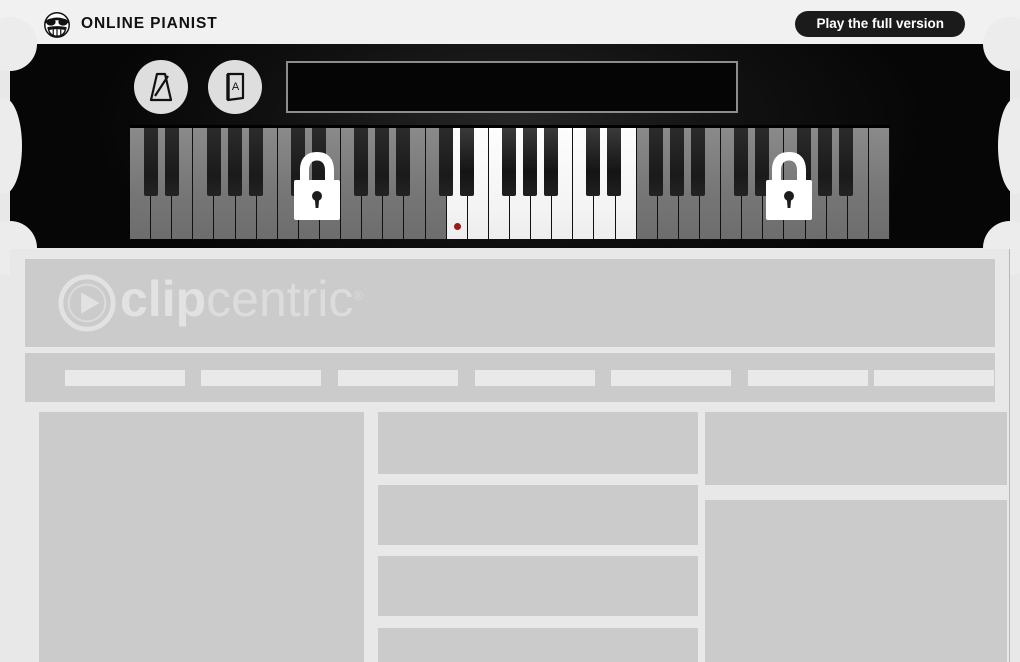  What do you see at coordinates (201, 537) in the screenshot?
I see `skeleton-main-image` at bounding box center [201, 537].